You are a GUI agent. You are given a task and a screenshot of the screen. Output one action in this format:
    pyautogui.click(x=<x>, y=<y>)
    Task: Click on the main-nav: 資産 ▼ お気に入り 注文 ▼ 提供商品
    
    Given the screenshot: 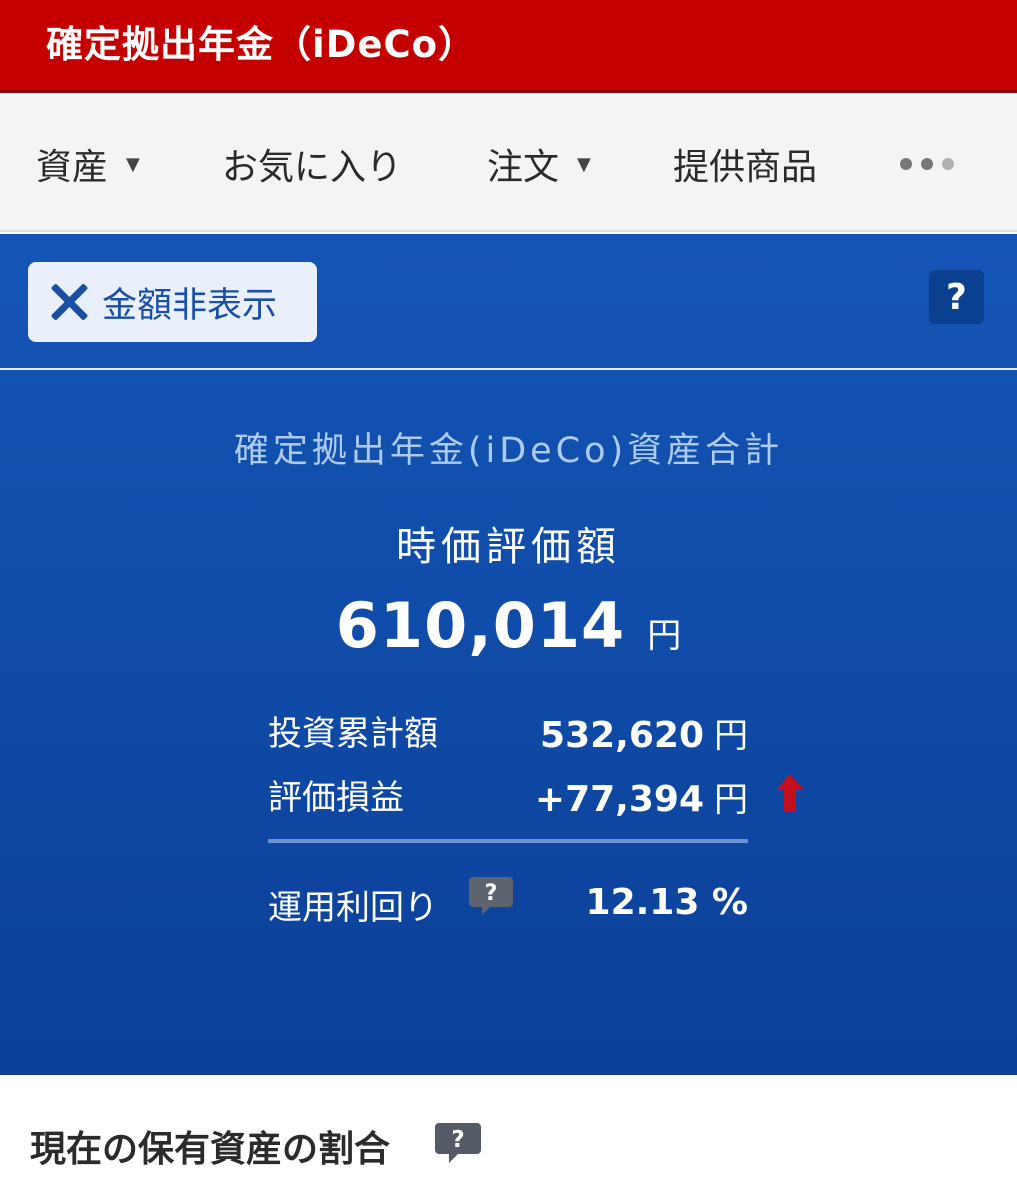 What is the action you would take?
    pyautogui.click(x=508, y=164)
    